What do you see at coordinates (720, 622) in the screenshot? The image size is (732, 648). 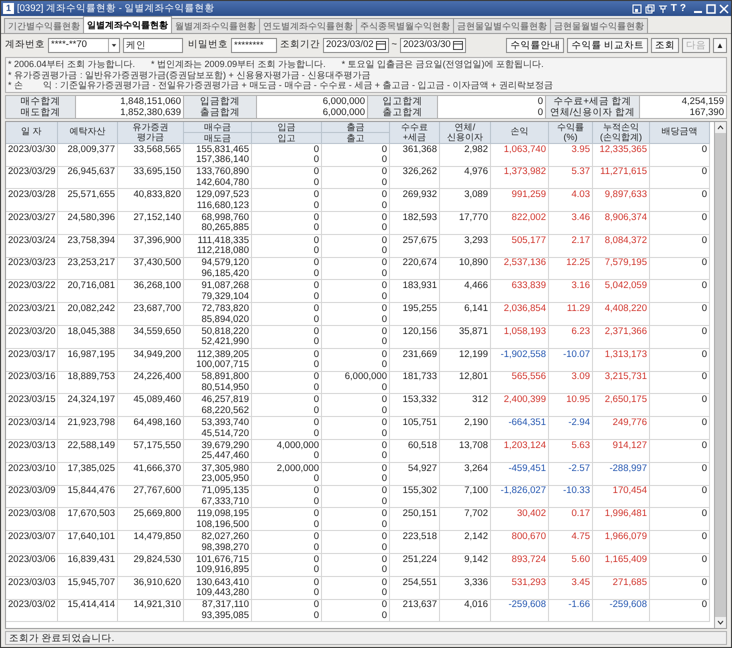 I see `scroll-down-icon` at bounding box center [720, 622].